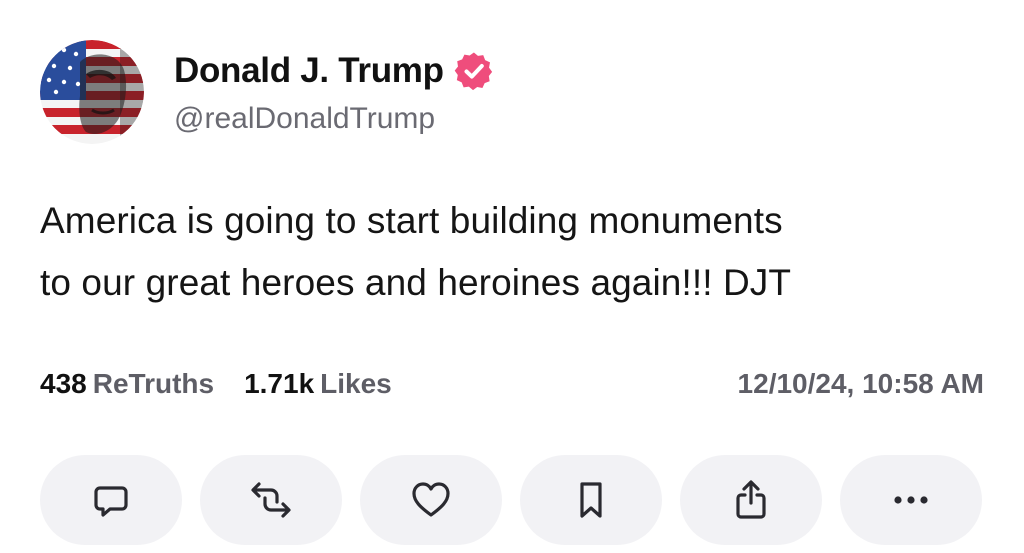 The image size is (1024, 553). I want to click on retruths-count: 438, so click(63, 383).